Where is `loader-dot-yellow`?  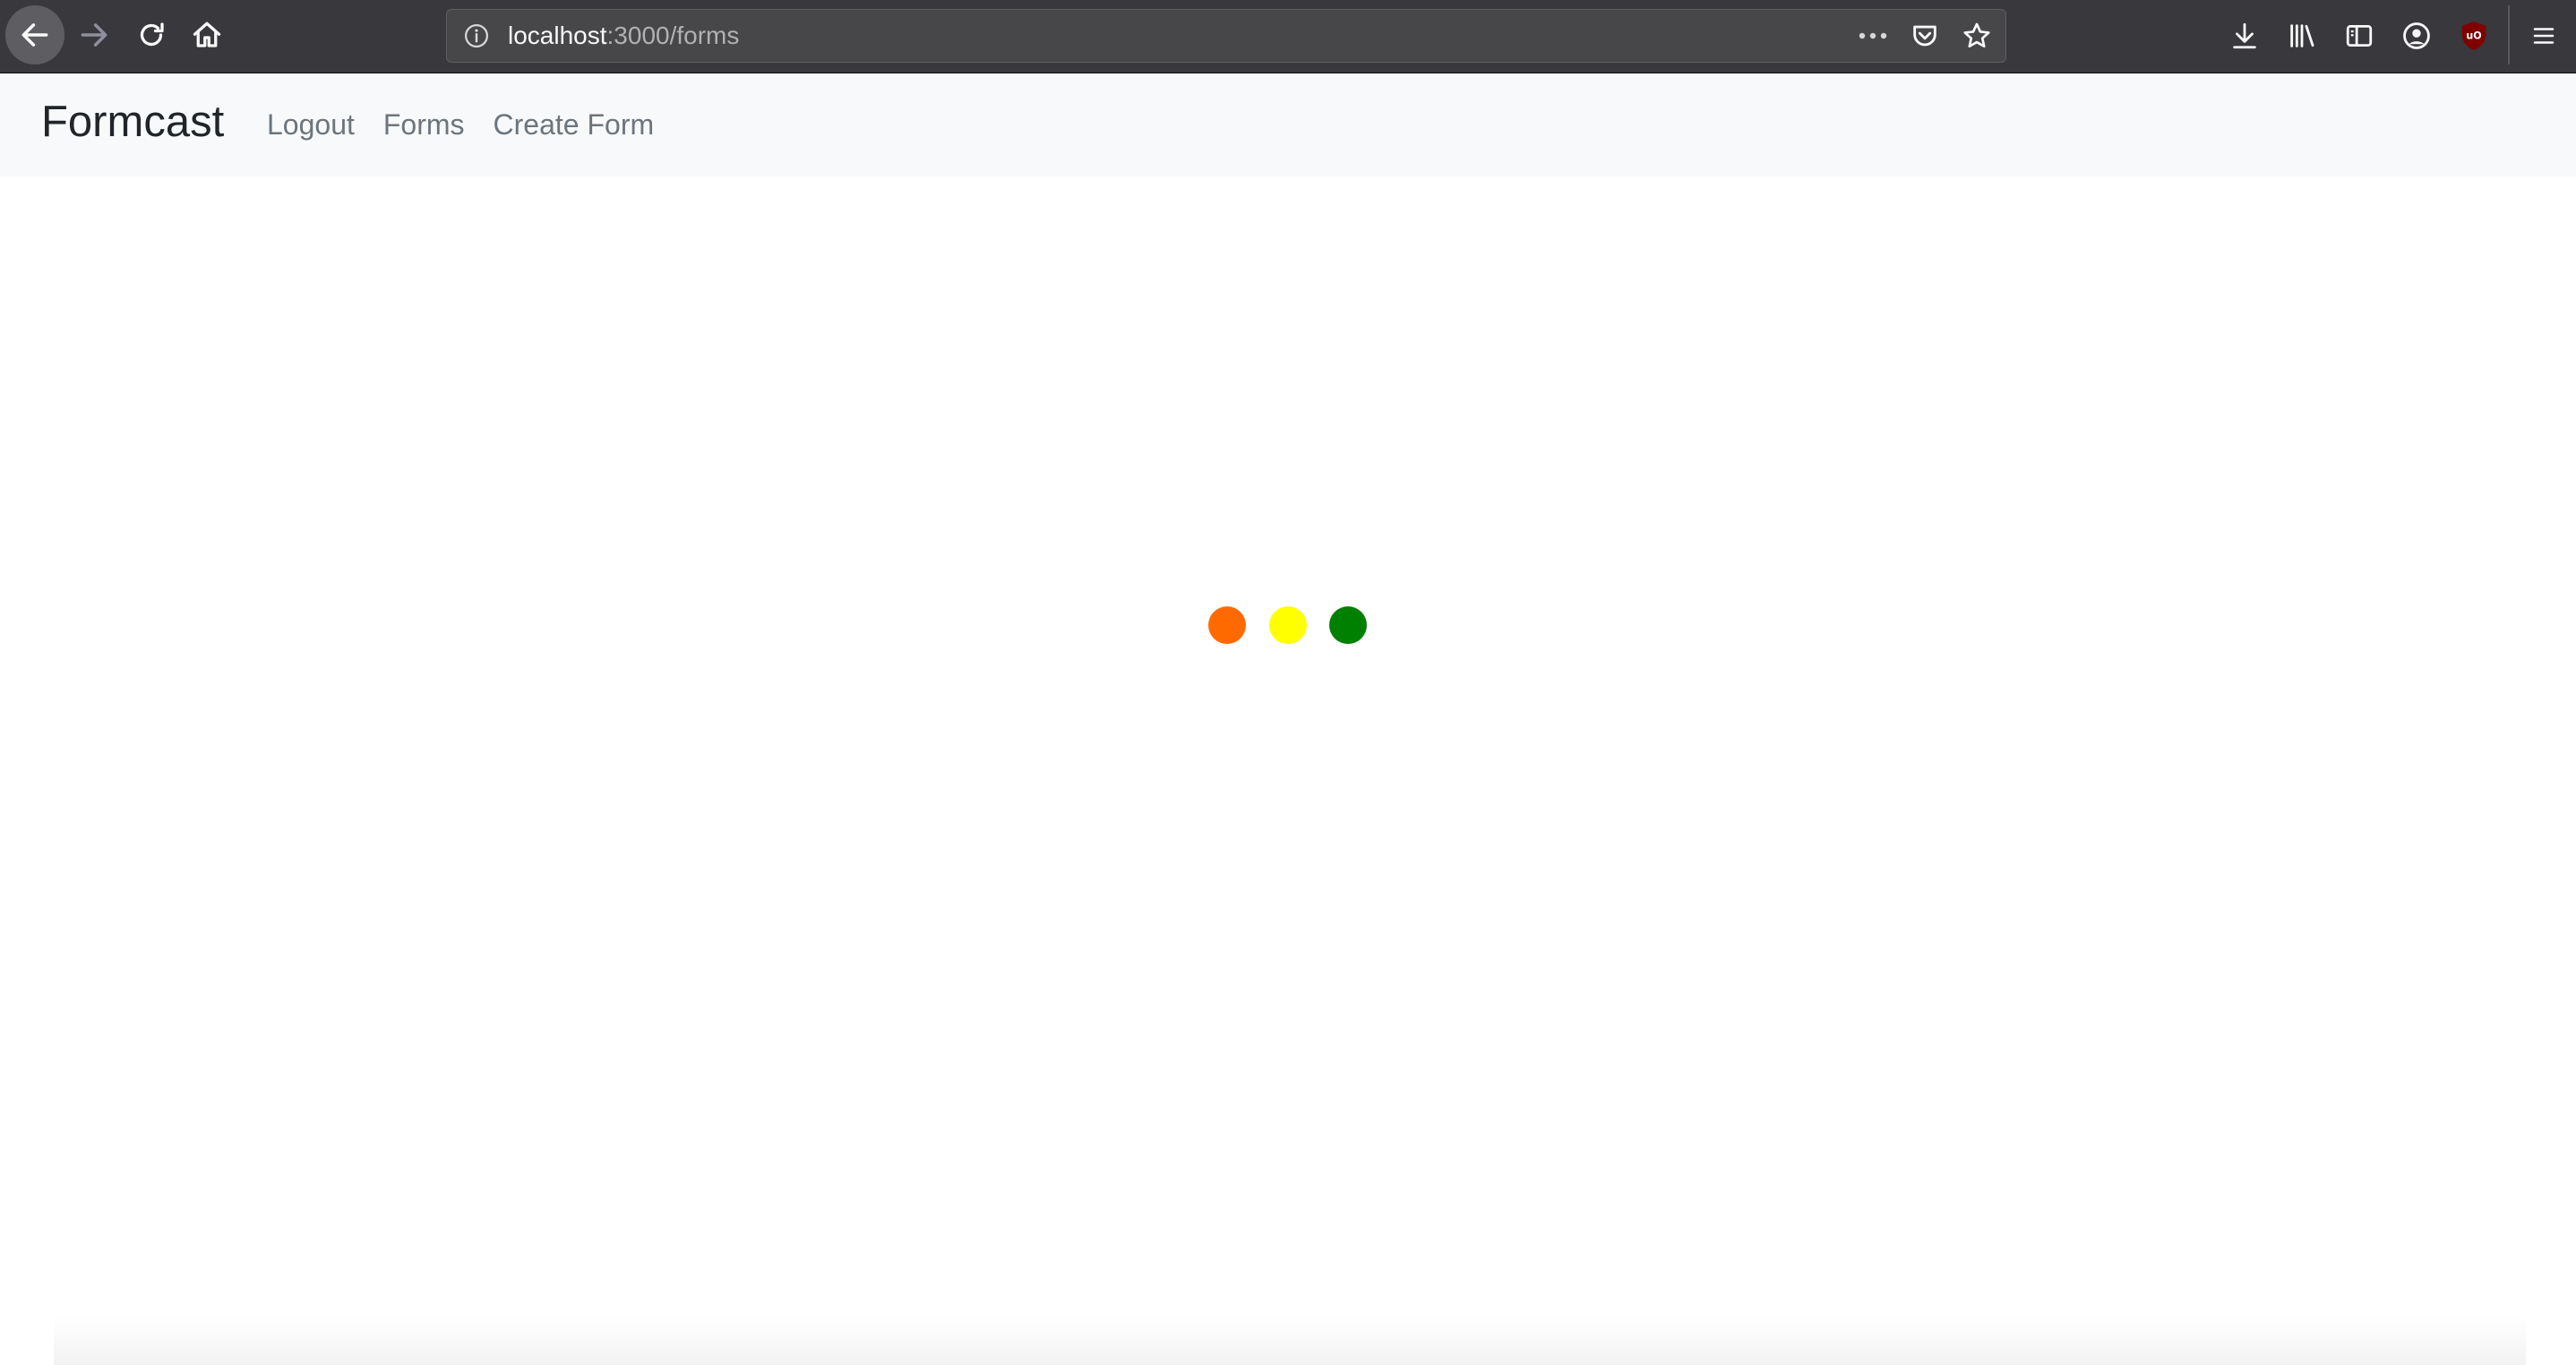
loader-dot-yellow is located at coordinates (1288, 625).